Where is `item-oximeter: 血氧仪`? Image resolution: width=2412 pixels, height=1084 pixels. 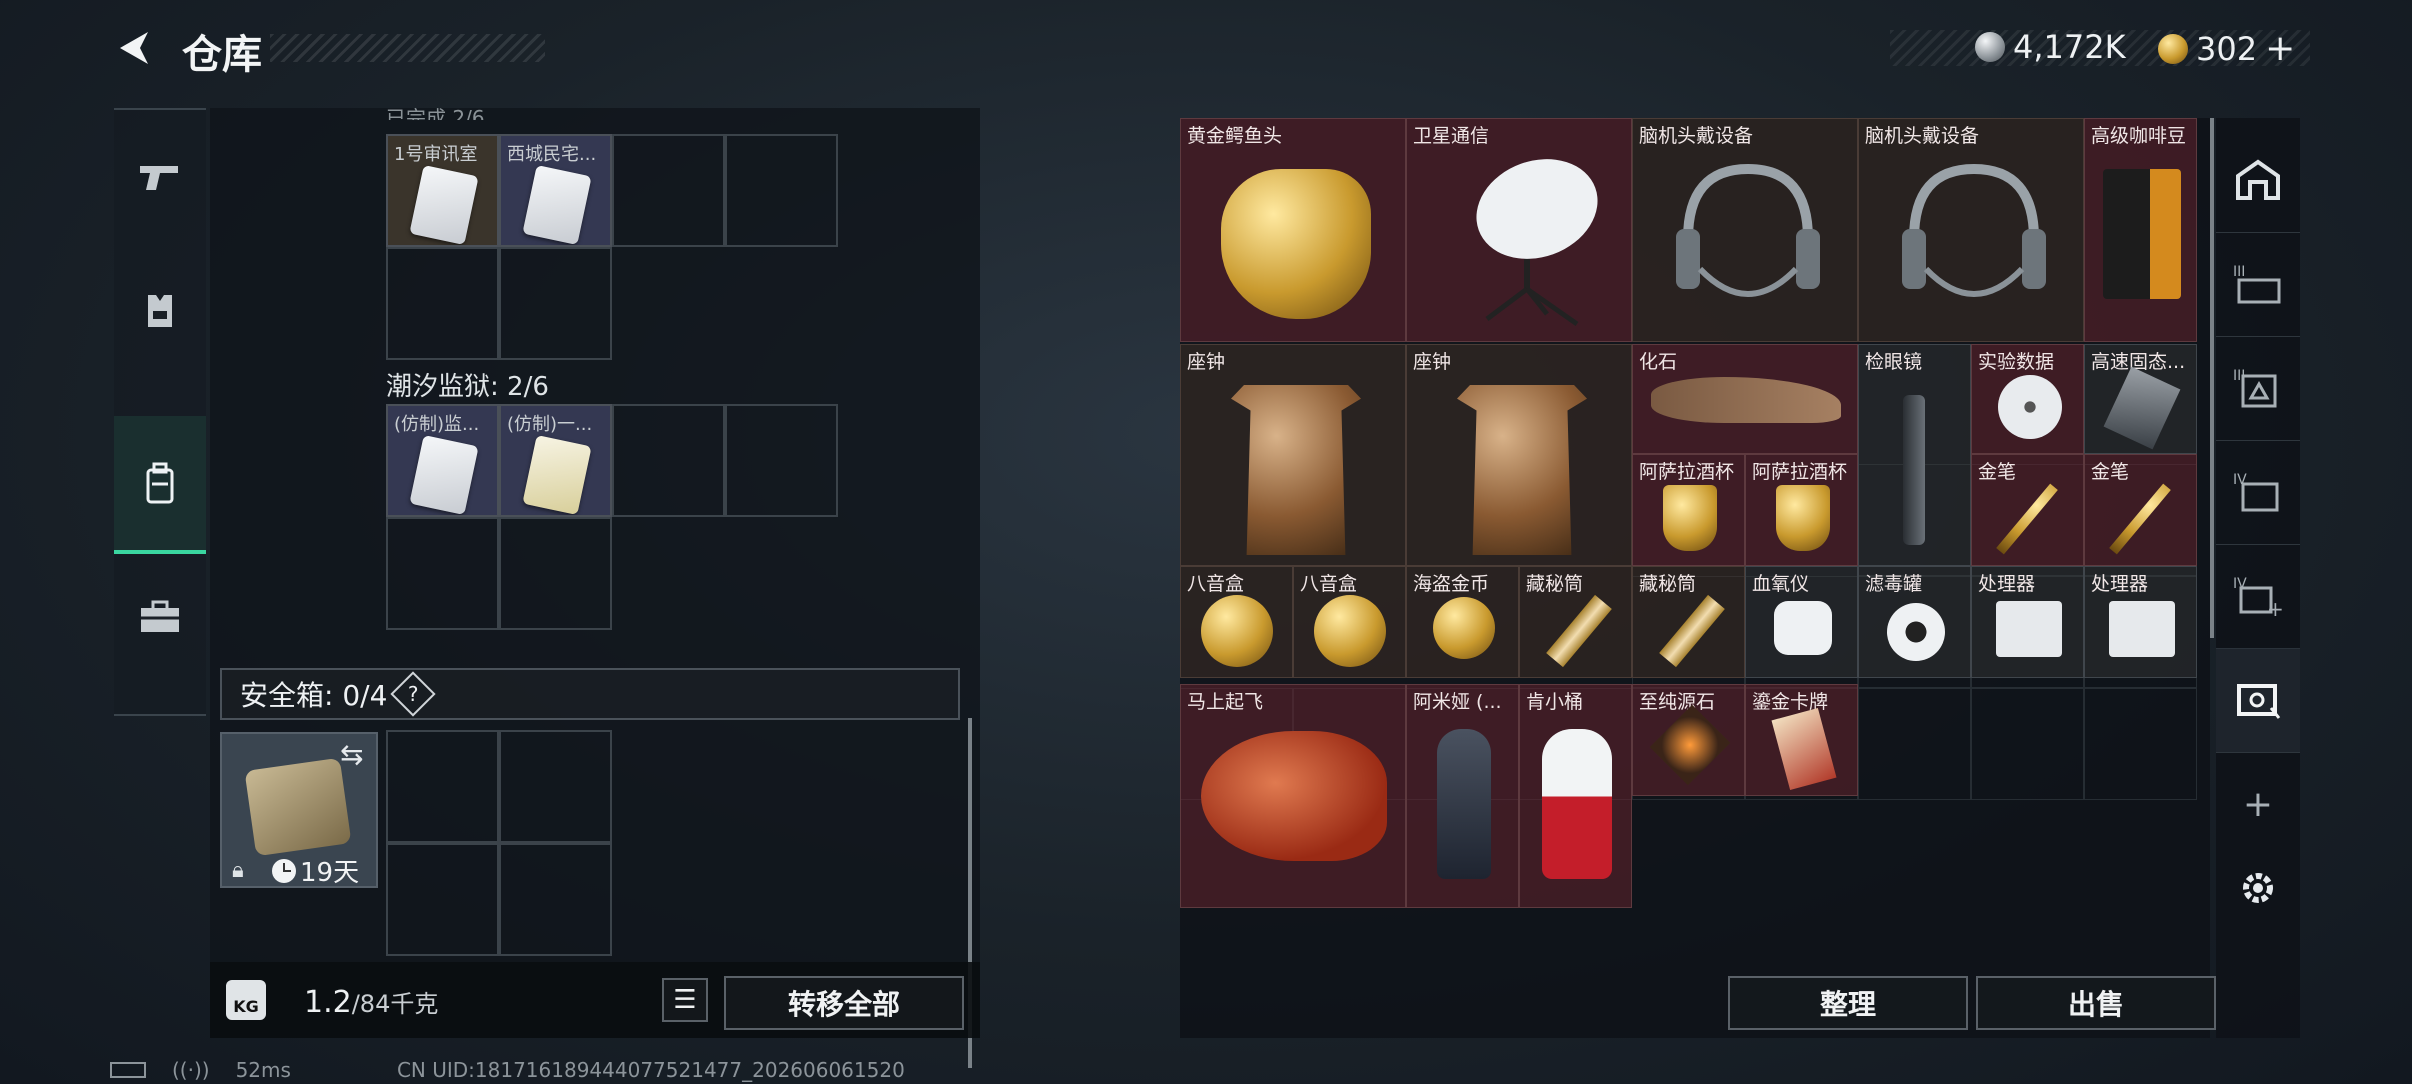 item-oximeter: 血氧仪 is located at coordinates (1801, 622).